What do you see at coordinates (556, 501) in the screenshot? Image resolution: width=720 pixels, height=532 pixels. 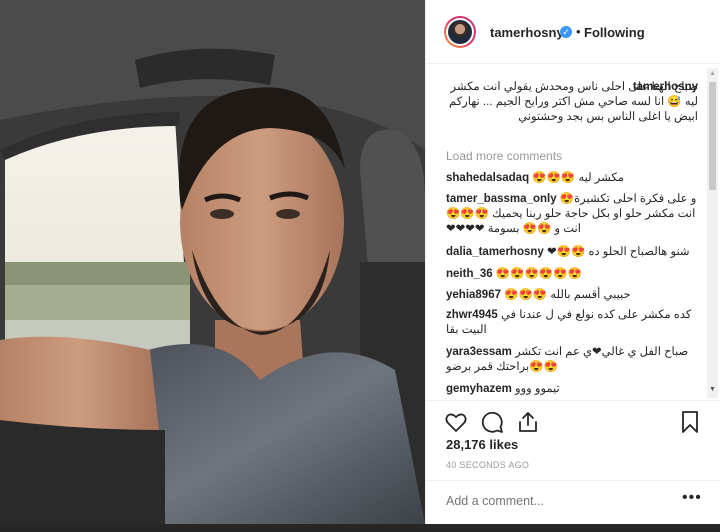 I see `add-comment-input` at bounding box center [556, 501].